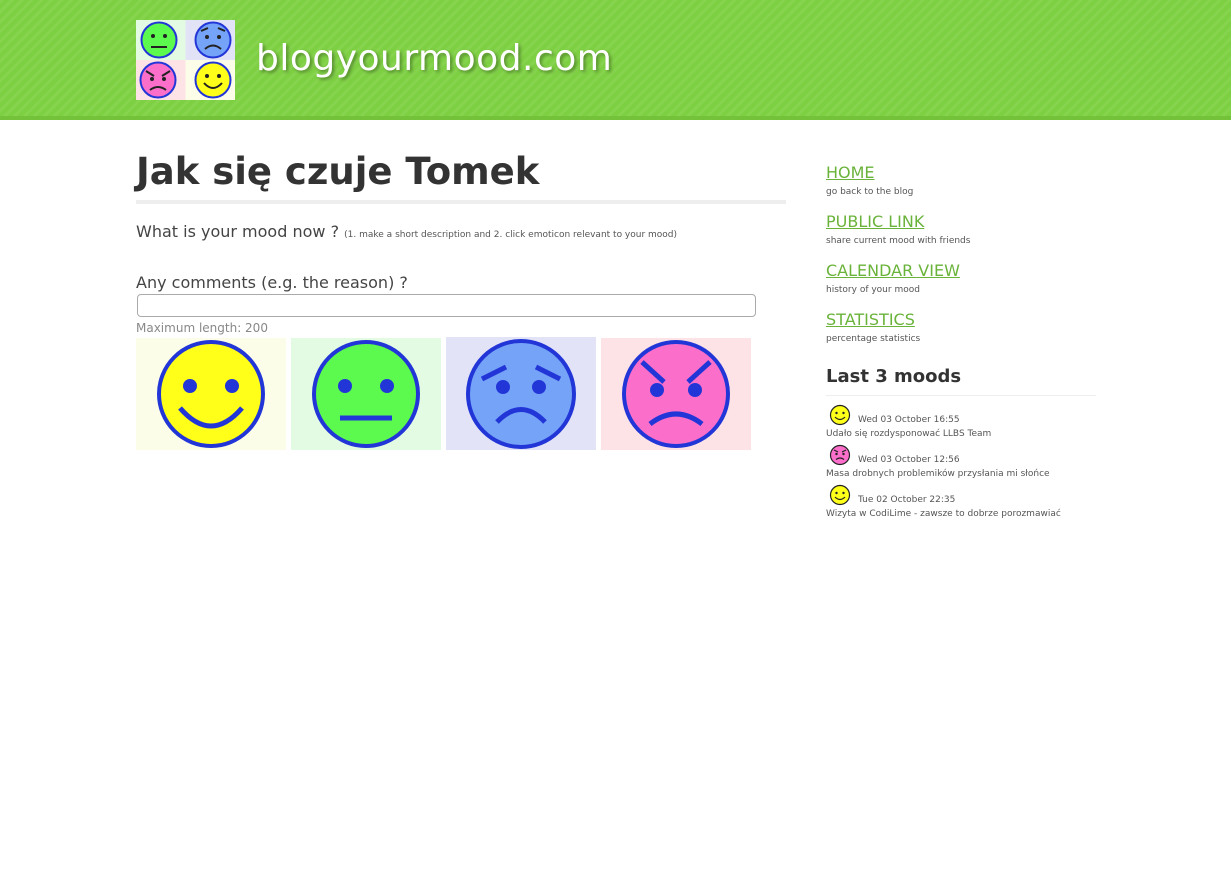  Describe the element at coordinates (238, 232) in the screenshot. I see `mood-prompt-text: What is your mood now ?` at that location.